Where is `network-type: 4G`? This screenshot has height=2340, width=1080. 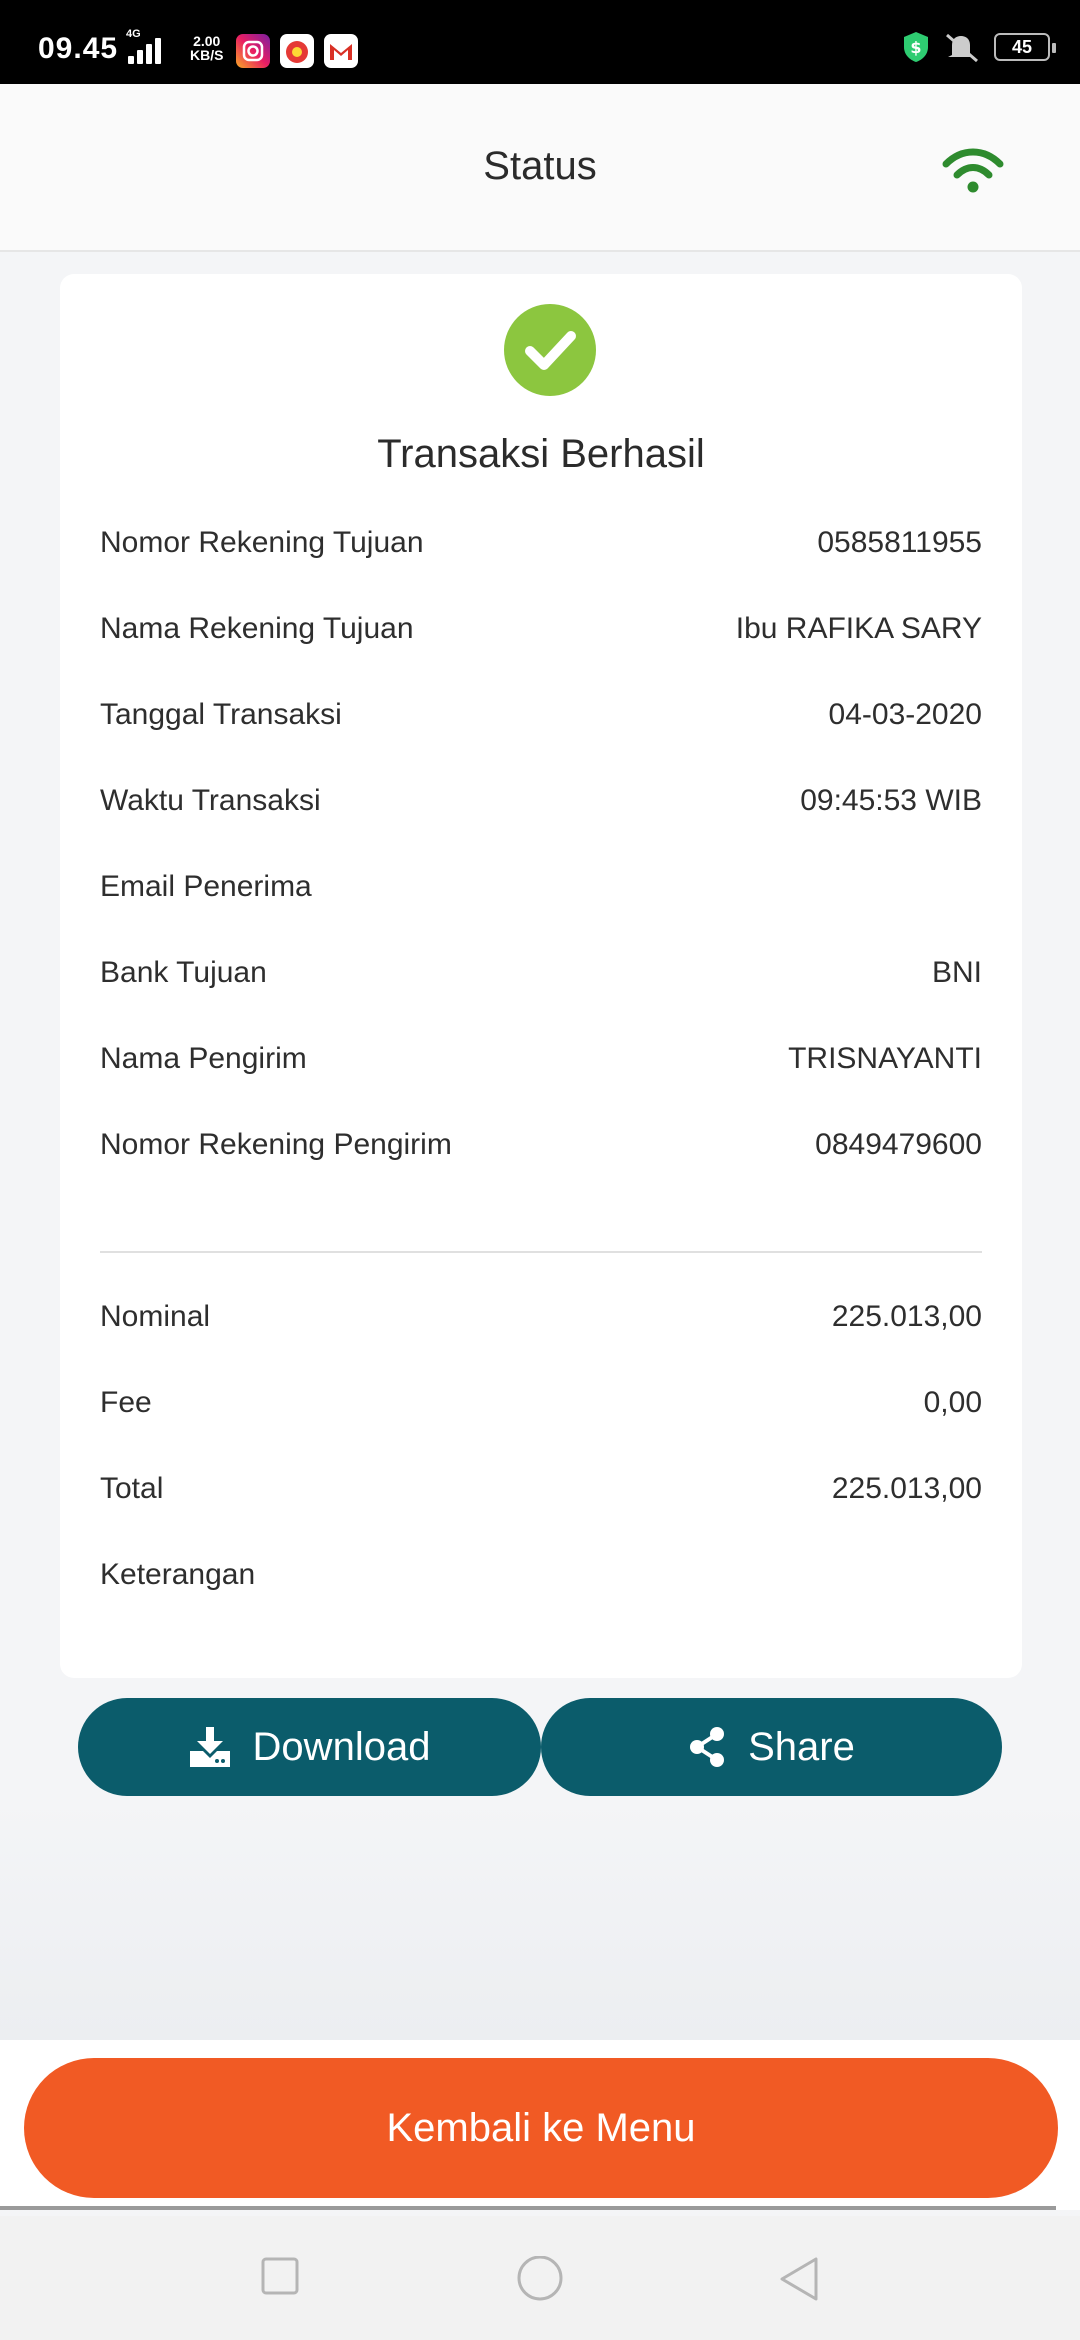
network-type: 4G is located at coordinates (133, 34).